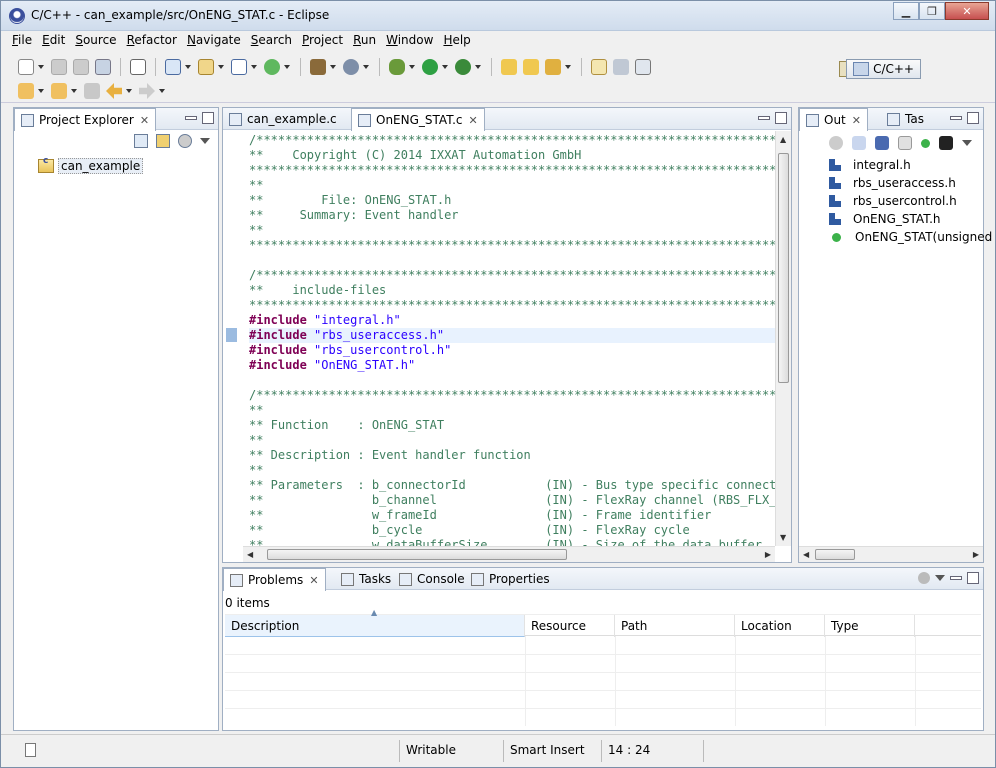 This screenshot has width=996, height=768. Describe the element at coordinates (141, 141) in the screenshot. I see `collapse-all-icon` at that location.